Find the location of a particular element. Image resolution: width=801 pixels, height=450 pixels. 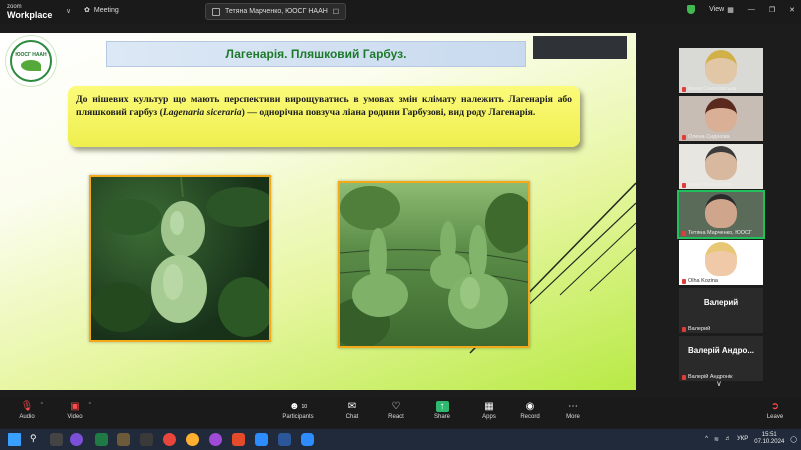

participant-tile-active-speaker: Тетяна Марченко, ЮОСГ is located at coordinates (721, 214).